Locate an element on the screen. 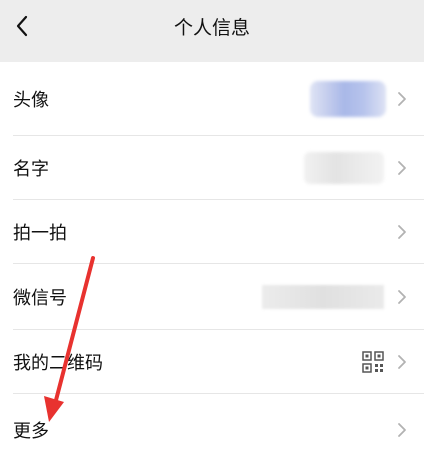 The height and width of the screenshot is (465, 424). row-label-qr-code: 我的二维码 is located at coordinates (58, 363).